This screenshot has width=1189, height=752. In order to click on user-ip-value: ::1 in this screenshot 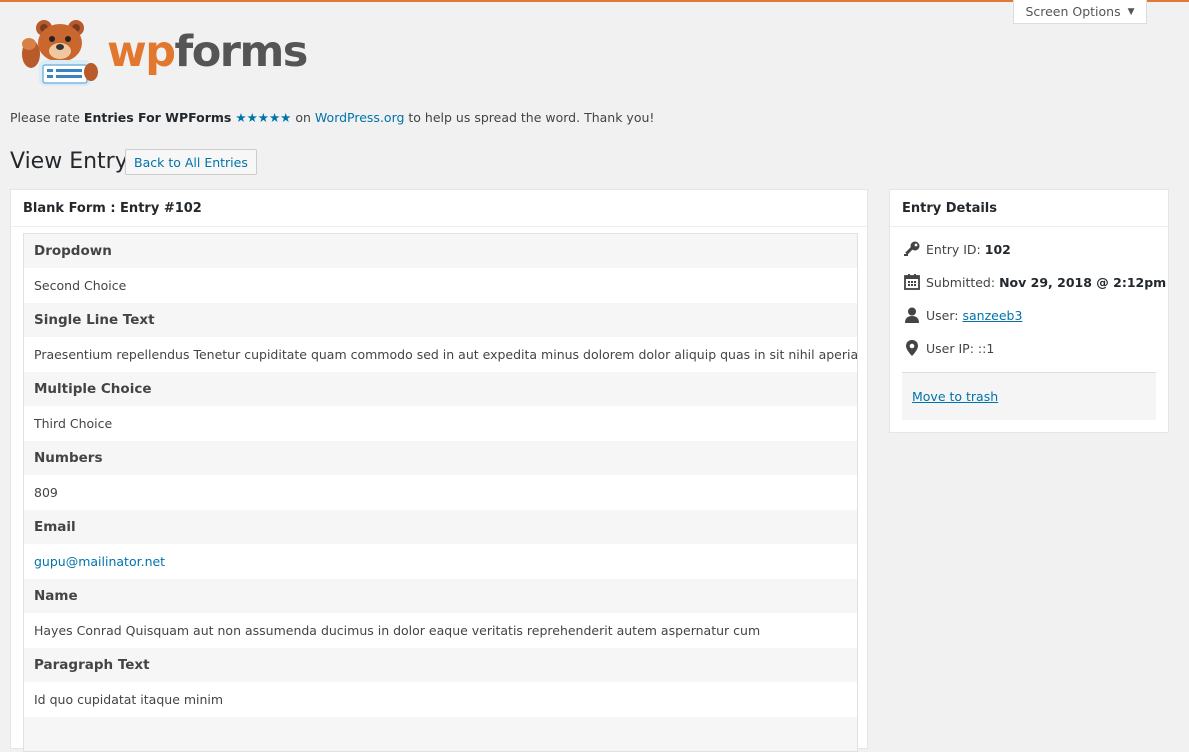, I will do `click(986, 348)`.